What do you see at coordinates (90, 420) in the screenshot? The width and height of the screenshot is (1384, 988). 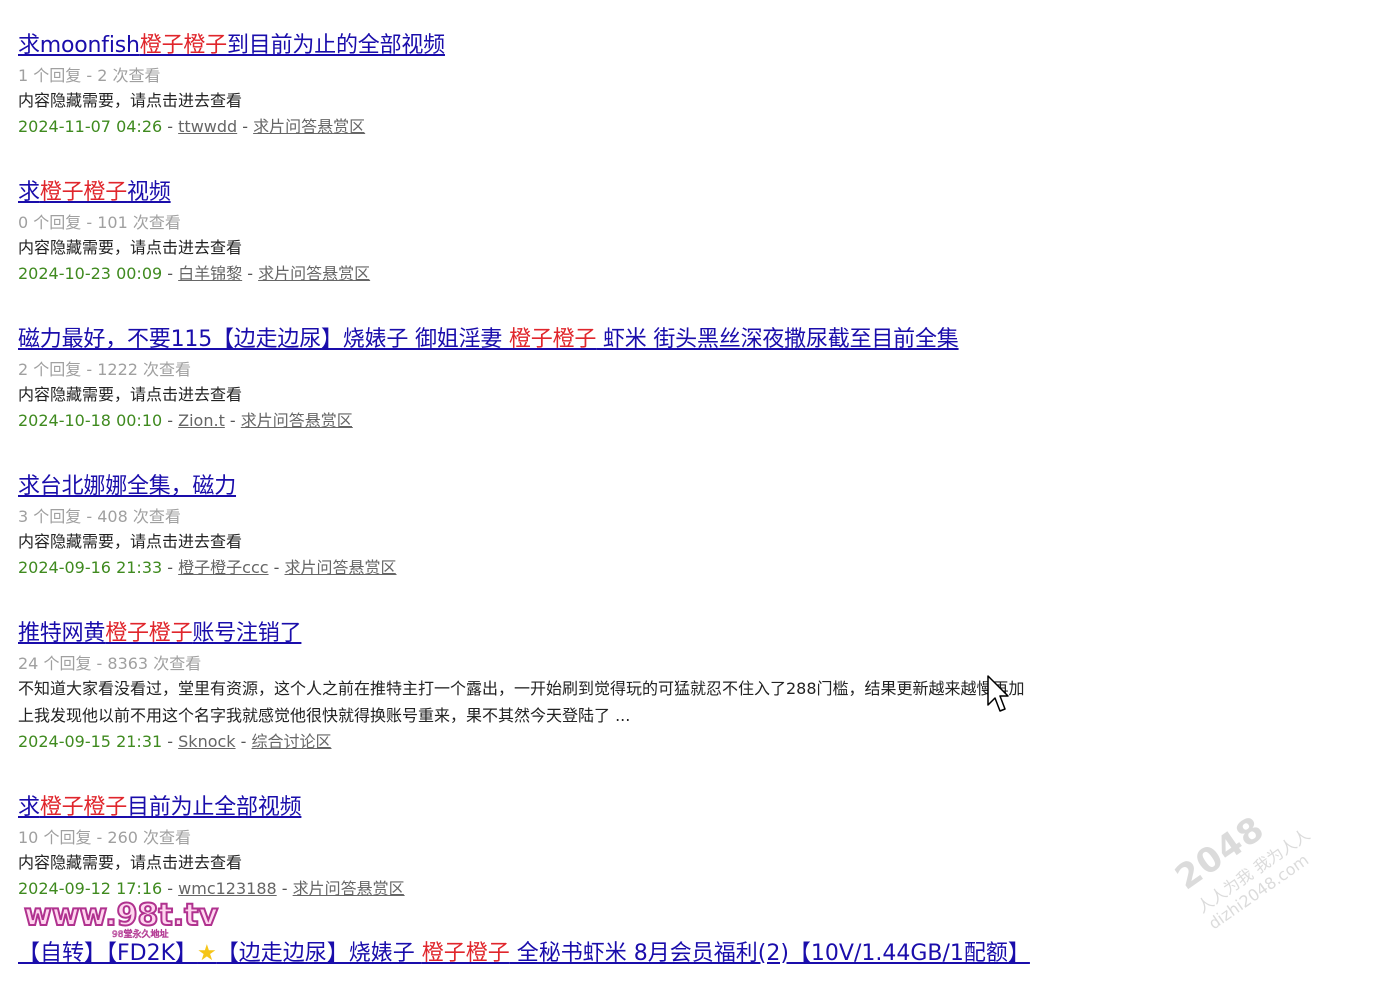 I see `result-date: 2024-10-18 00:10` at bounding box center [90, 420].